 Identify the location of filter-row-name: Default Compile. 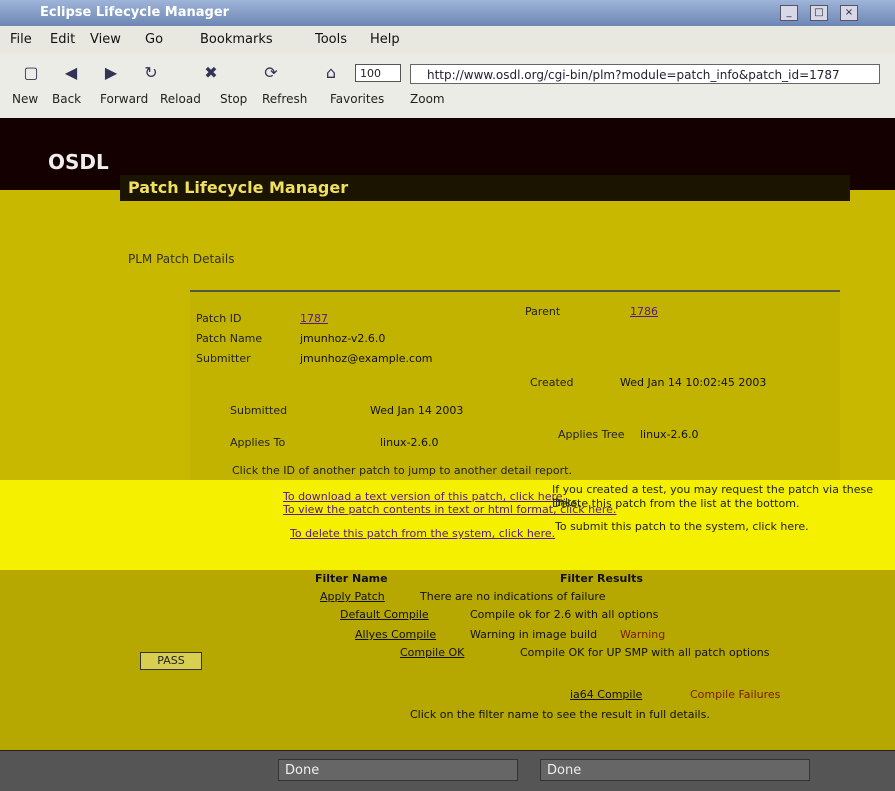
(384, 614).